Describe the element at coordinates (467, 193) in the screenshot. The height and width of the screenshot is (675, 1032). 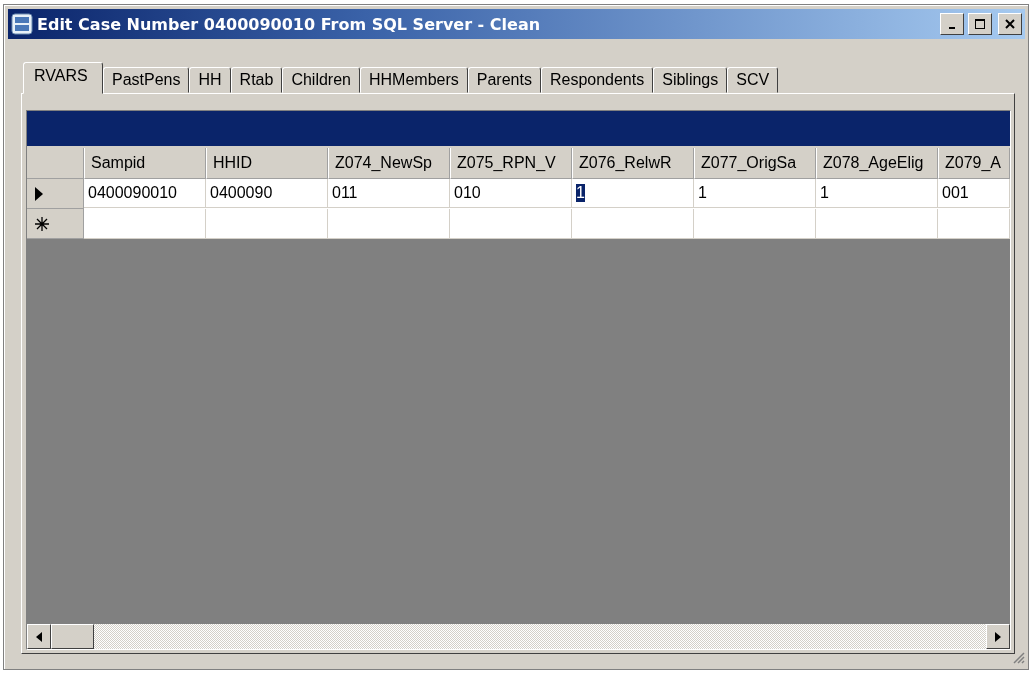
I see `cell-value: 010` at that location.